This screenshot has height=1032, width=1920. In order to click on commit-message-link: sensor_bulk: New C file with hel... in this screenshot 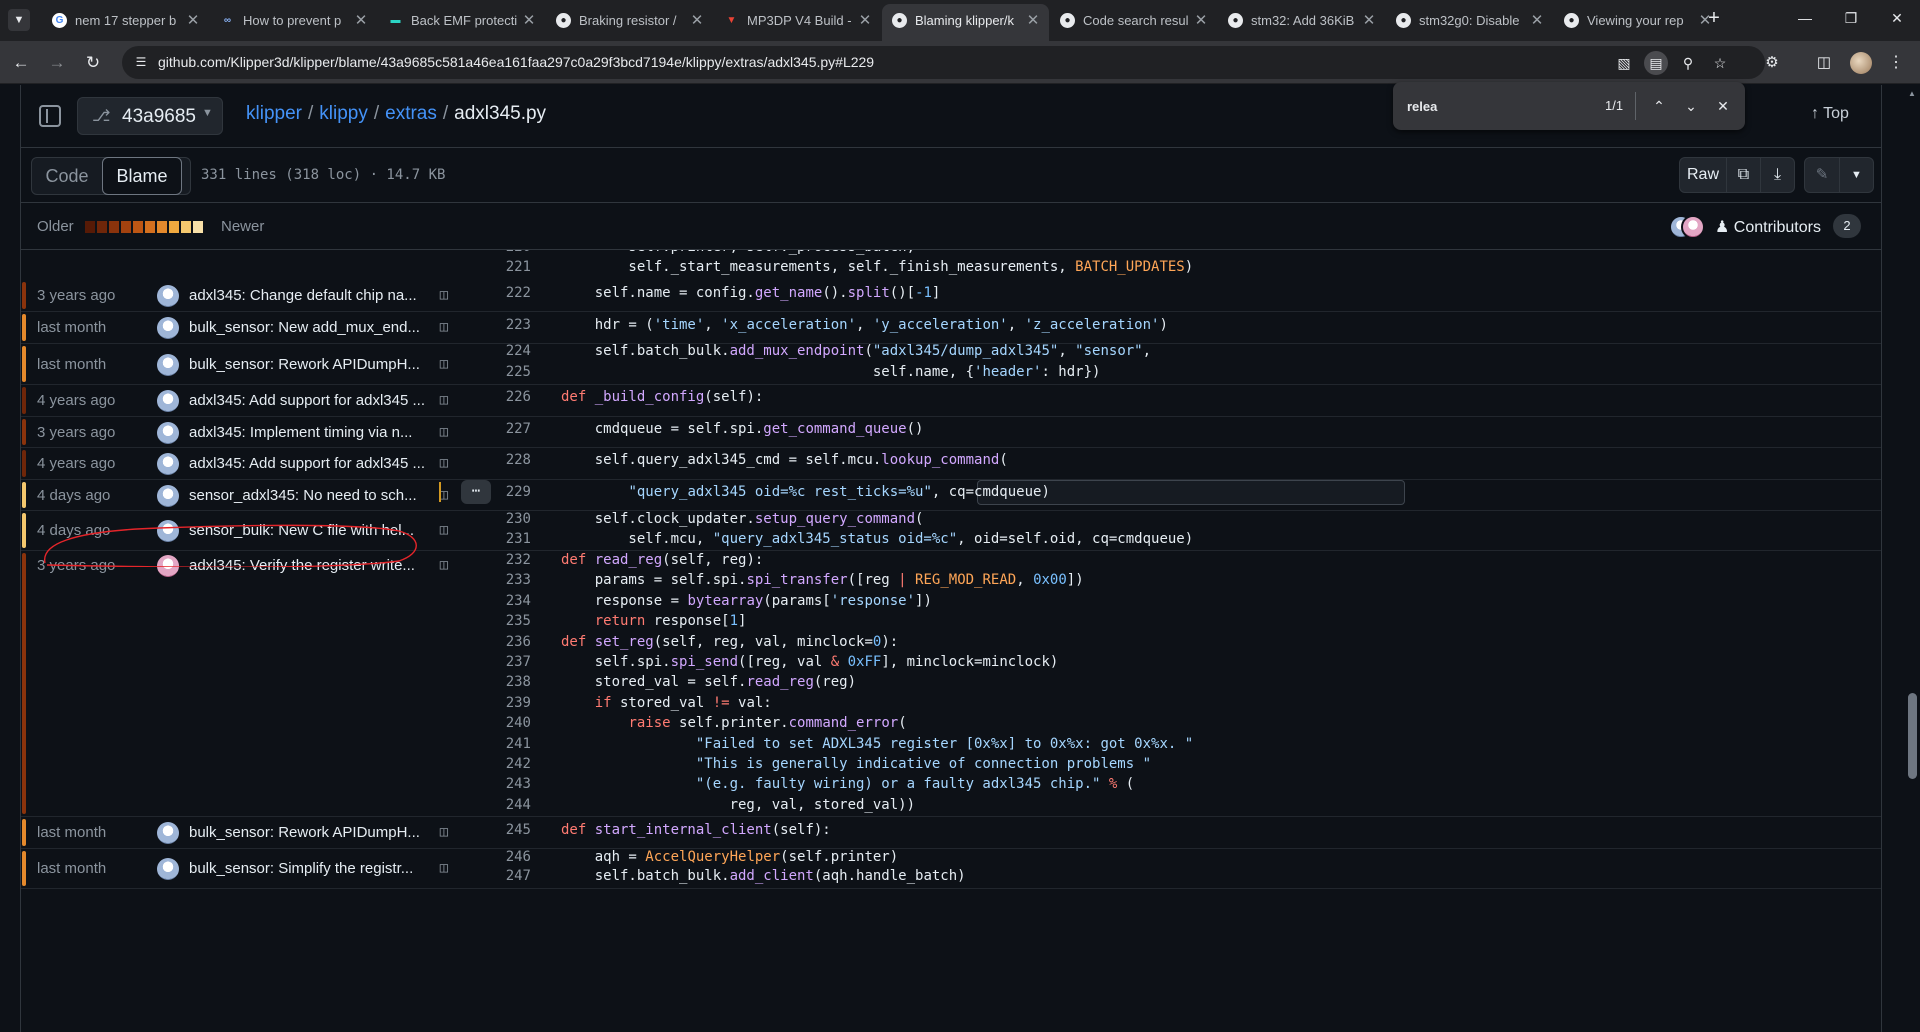, I will do `click(307, 530)`.